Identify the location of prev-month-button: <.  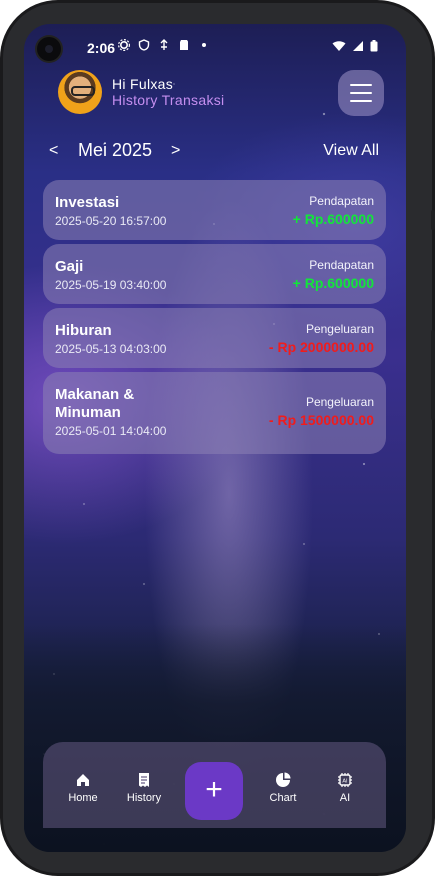
(53, 151).